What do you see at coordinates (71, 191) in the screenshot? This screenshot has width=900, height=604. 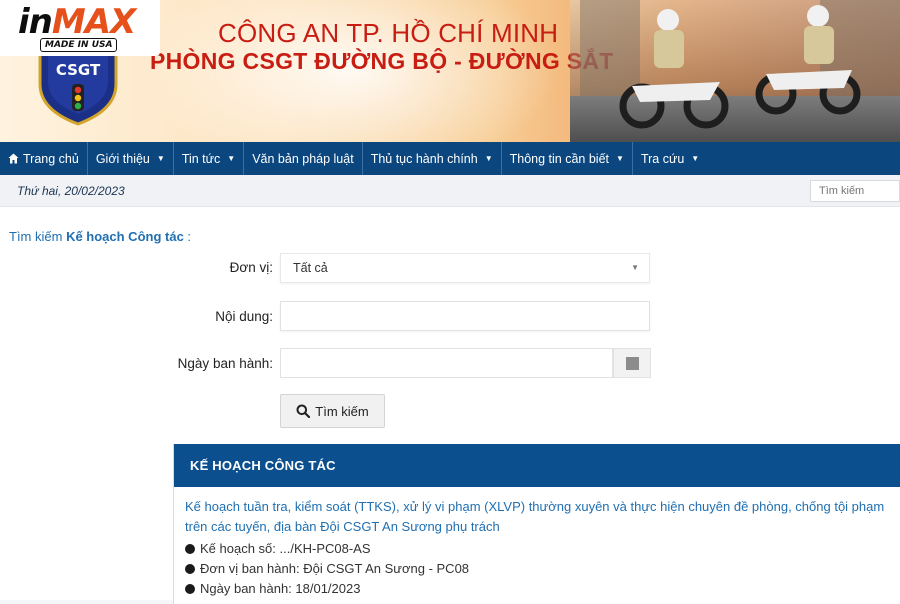 I see `current-date: Thứ hai, 20/02/2023` at bounding box center [71, 191].